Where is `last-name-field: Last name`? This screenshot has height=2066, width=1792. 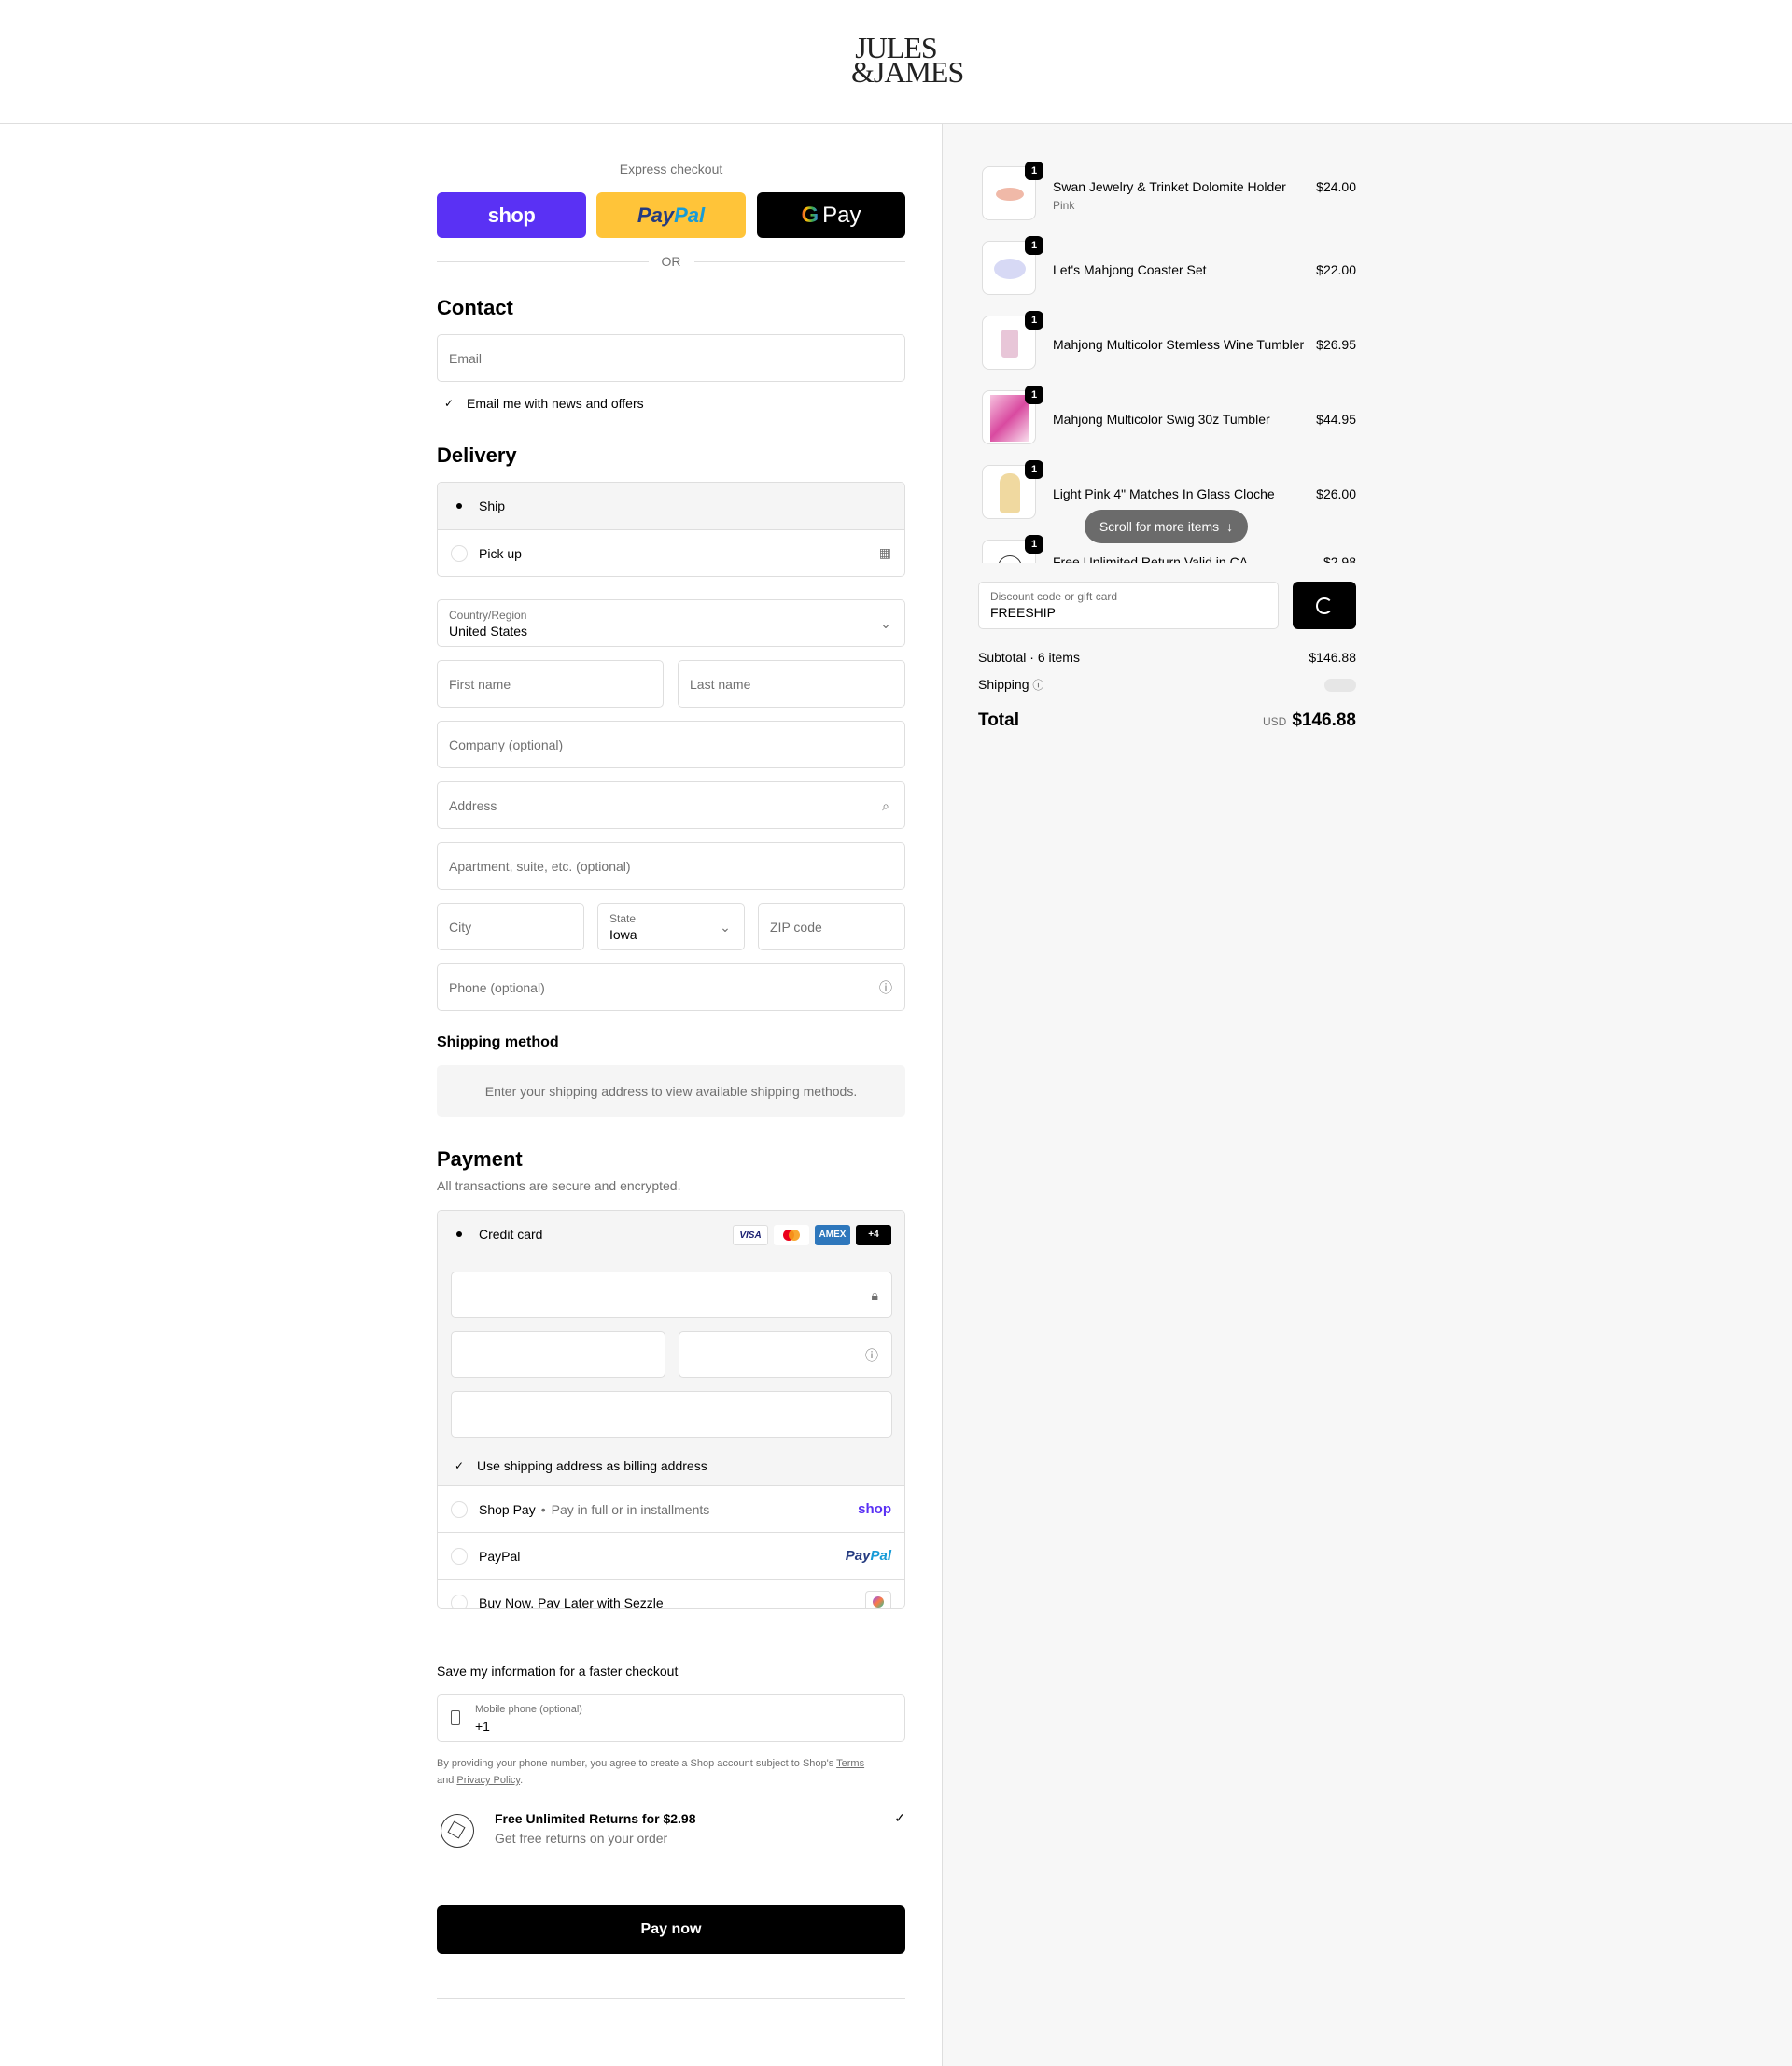
last-name-field: Last name is located at coordinates (791, 684).